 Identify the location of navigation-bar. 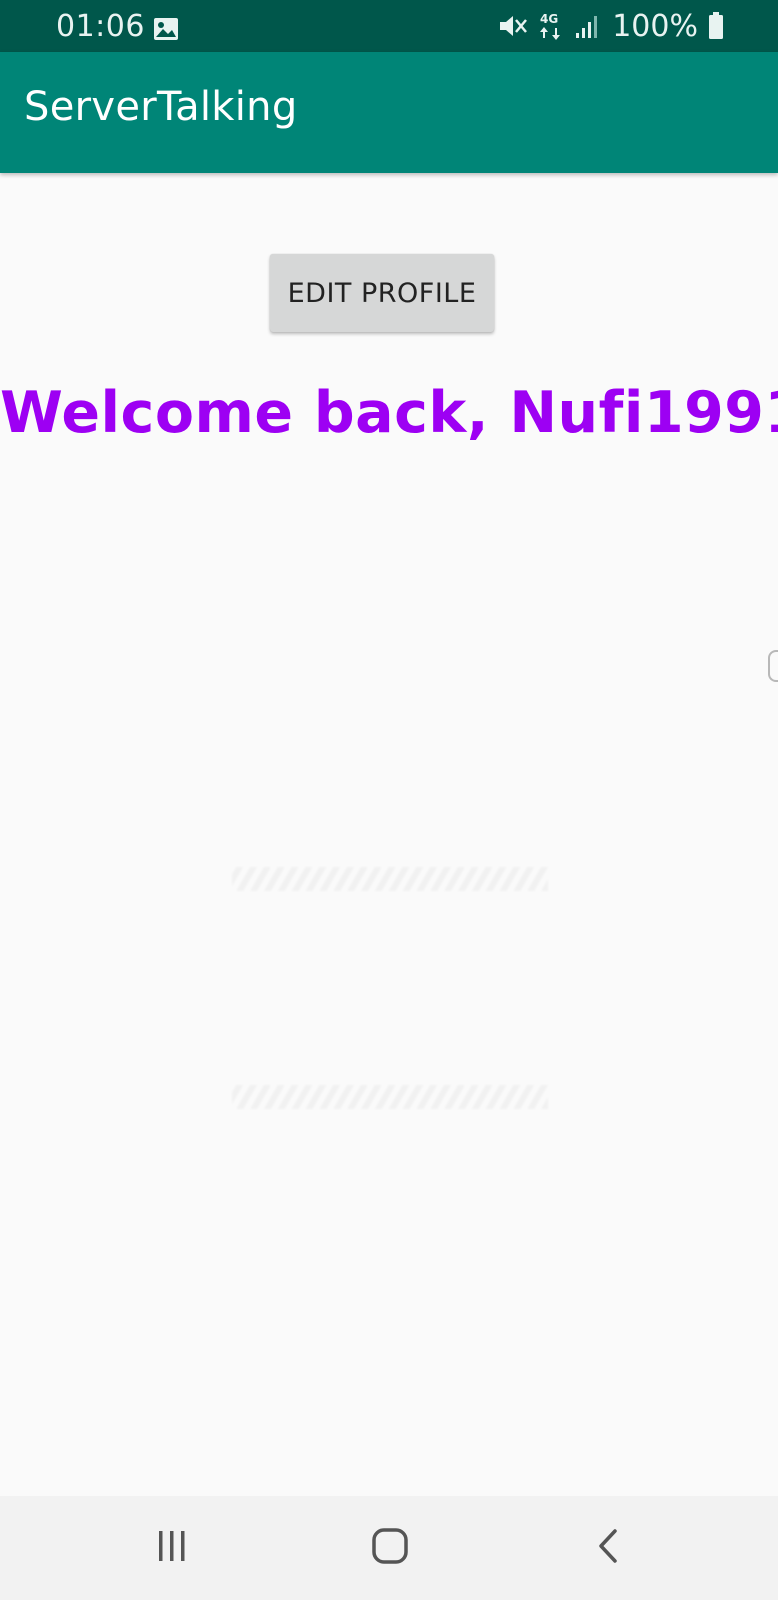
(389, 1548).